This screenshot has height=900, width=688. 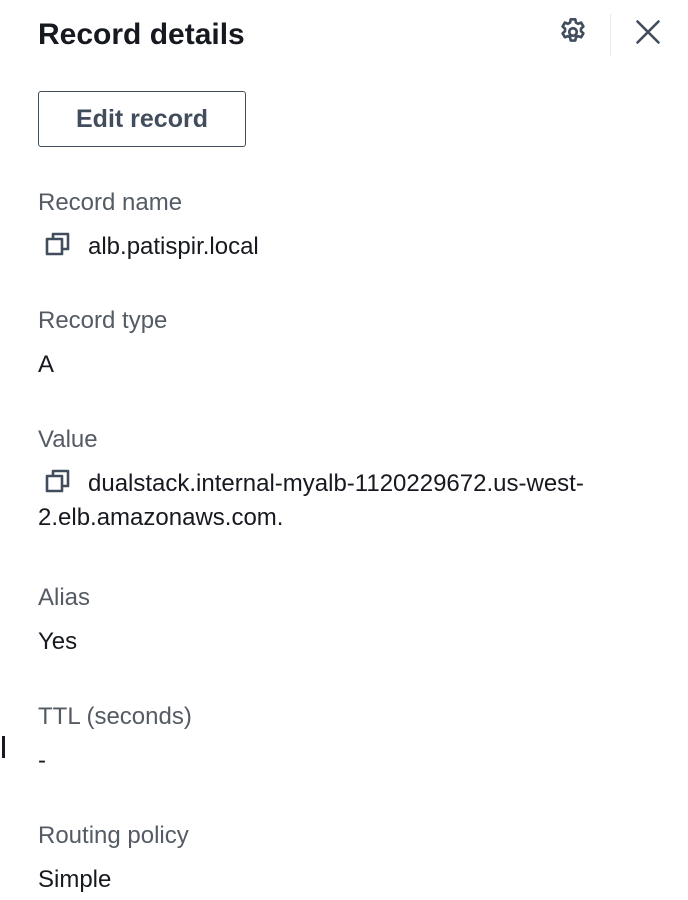 What do you see at coordinates (141, 34) in the screenshot?
I see `page-title: Record details` at bounding box center [141, 34].